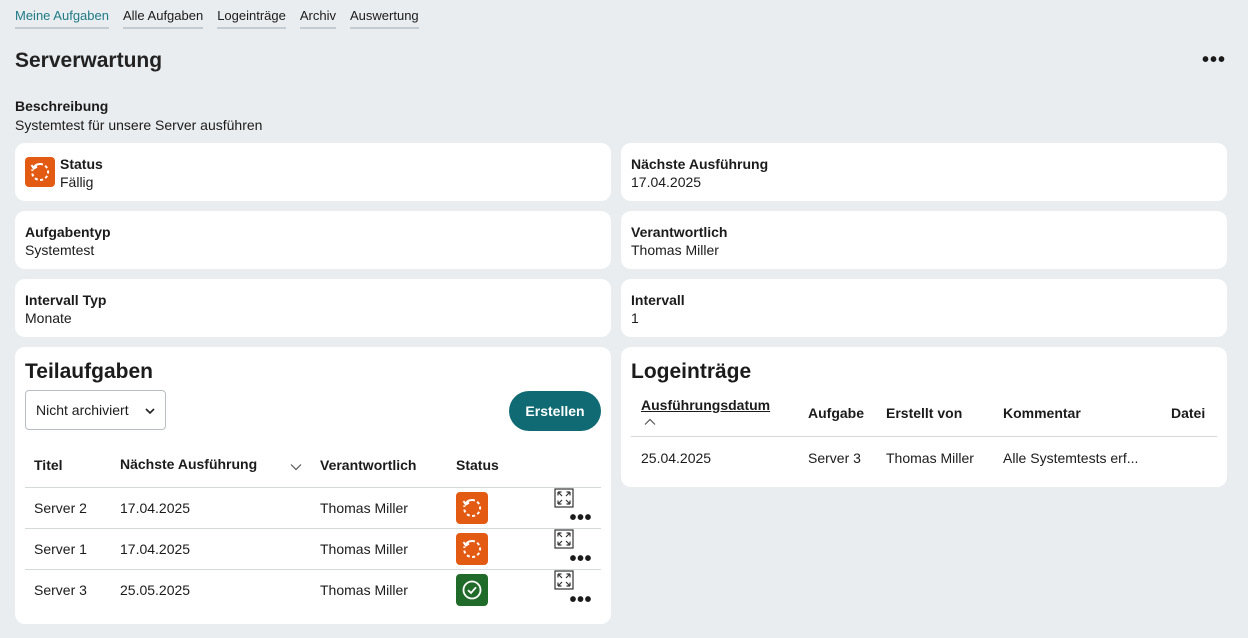 The image size is (1248, 638). Describe the element at coordinates (89, 371) in the screenshot. I see `subtasks-title: Teilaufgaben` at that location.